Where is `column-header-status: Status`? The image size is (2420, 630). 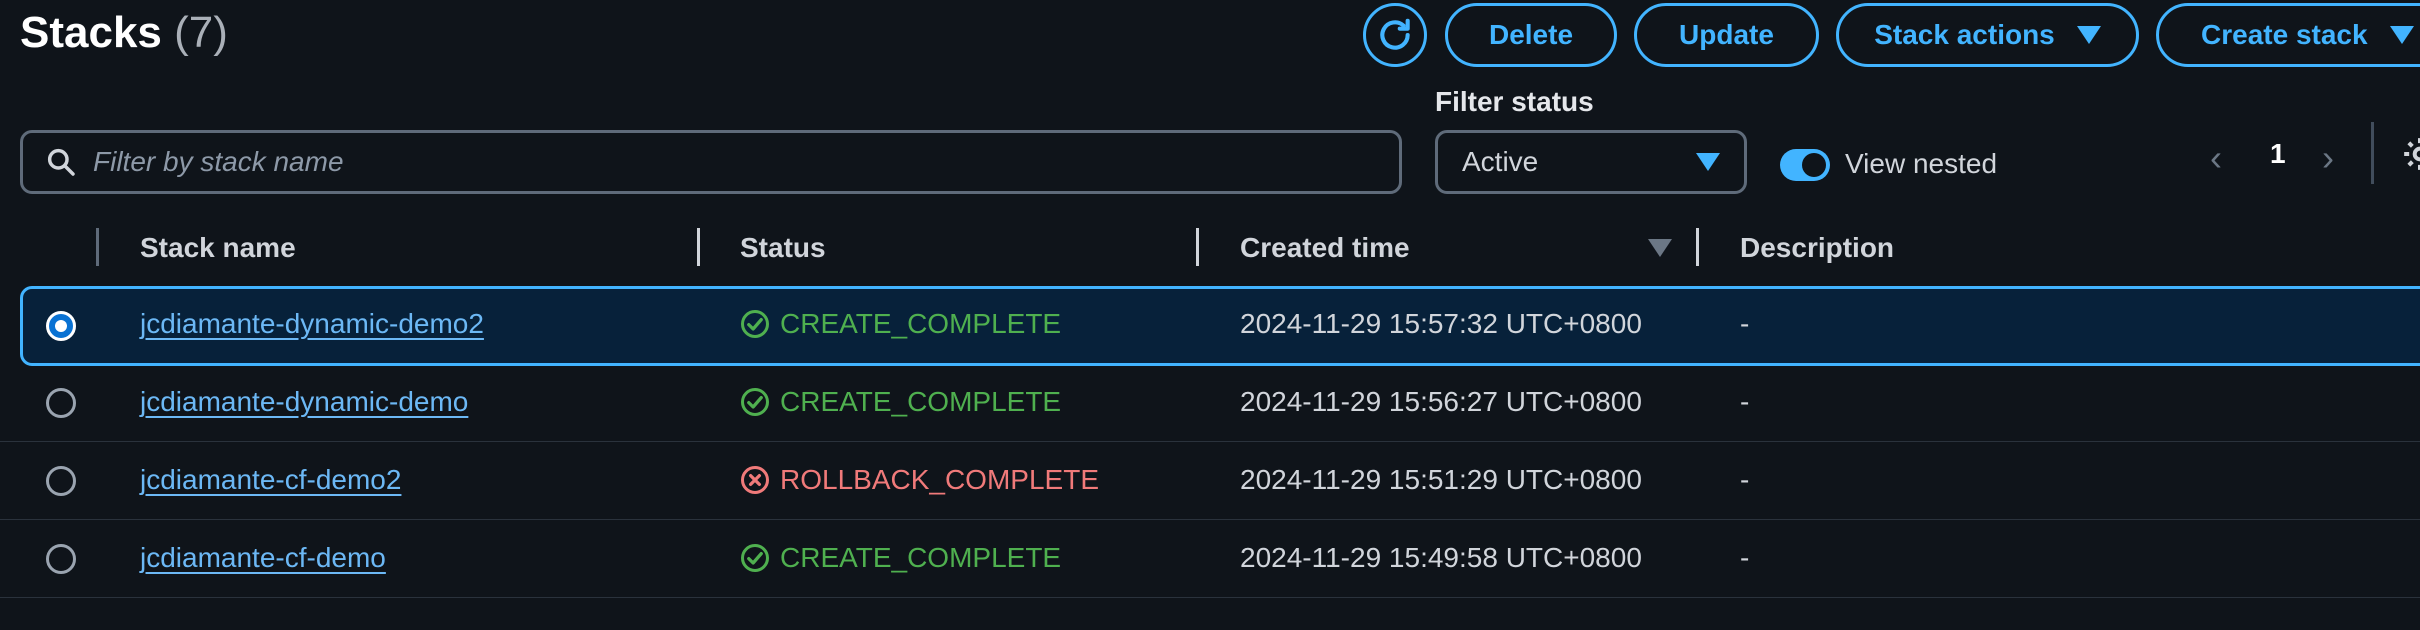 column-header-status: Status is located at coordinates (783, 248).